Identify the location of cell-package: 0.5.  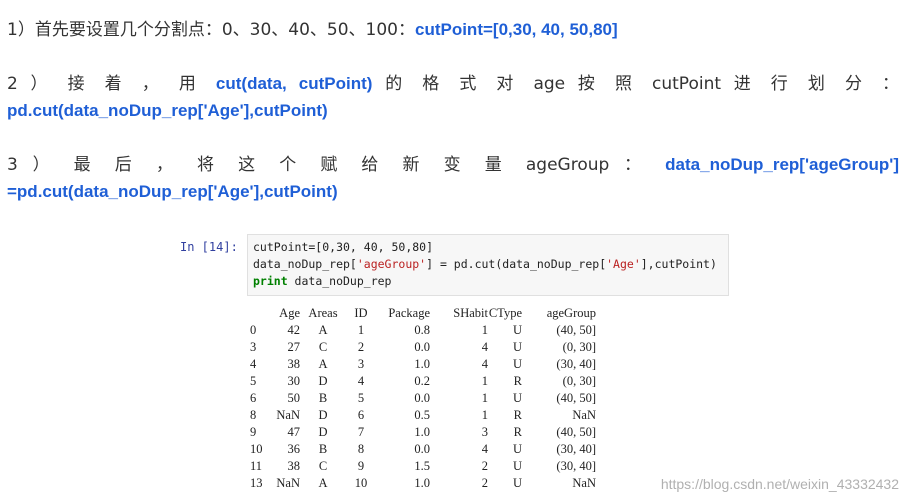
(422, 415).